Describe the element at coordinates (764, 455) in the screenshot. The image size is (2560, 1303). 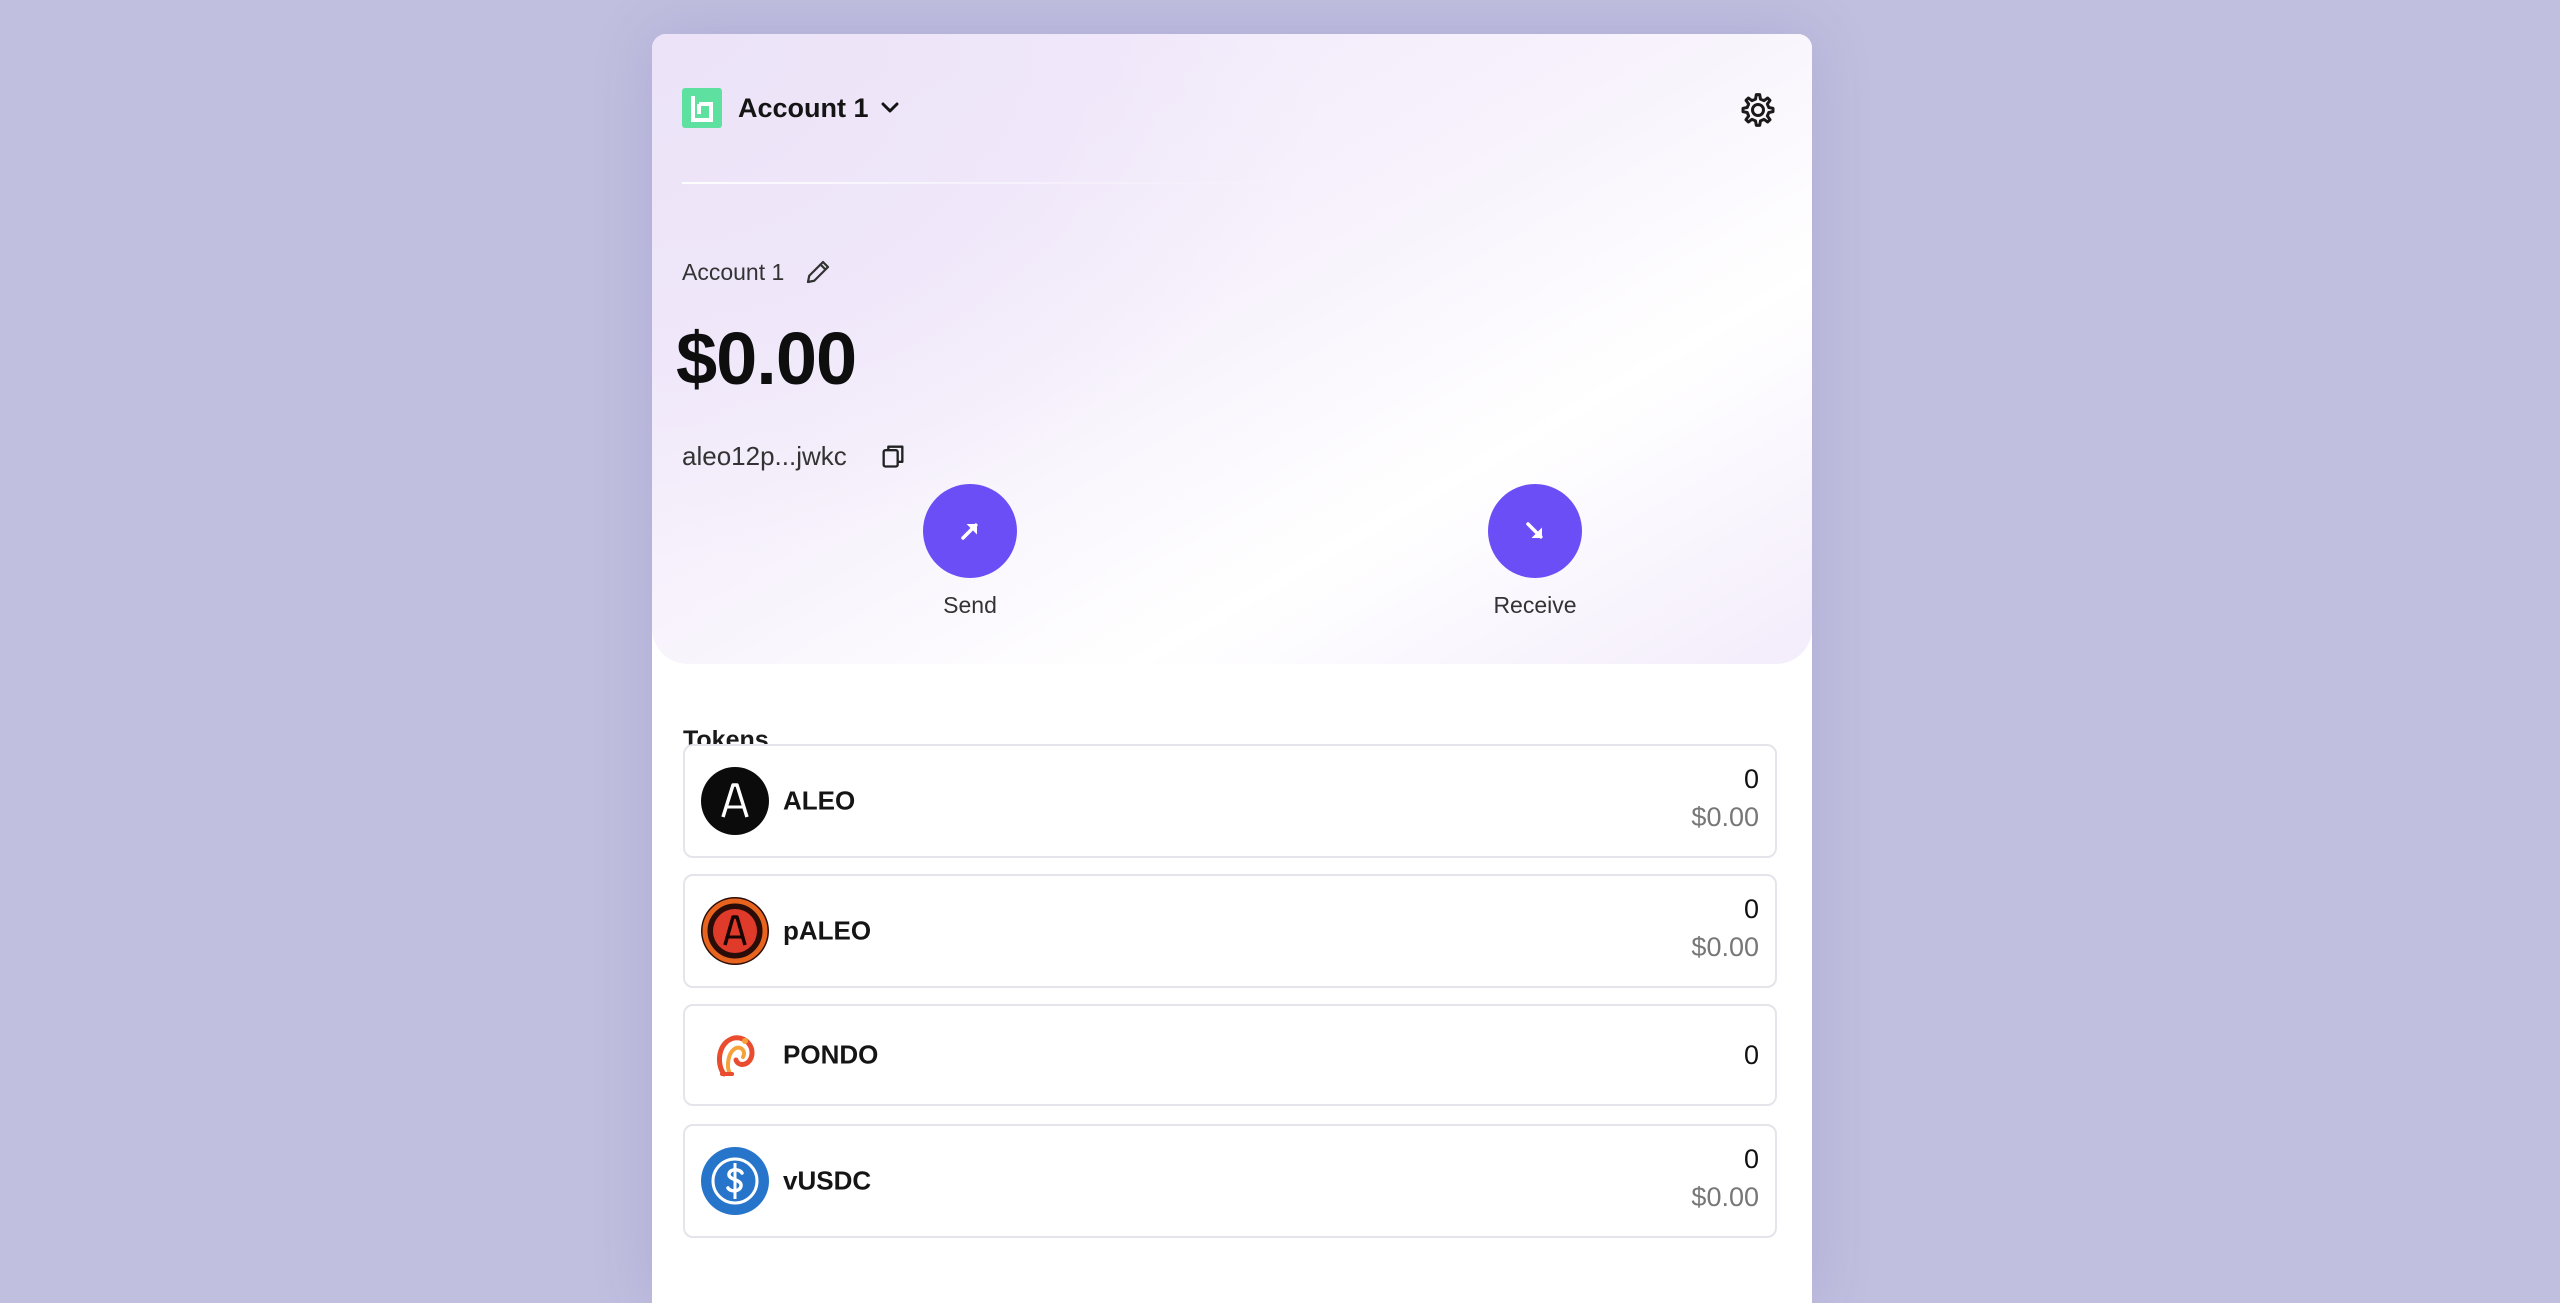
I see `account-address: aleo12p...jwkc` at that location.